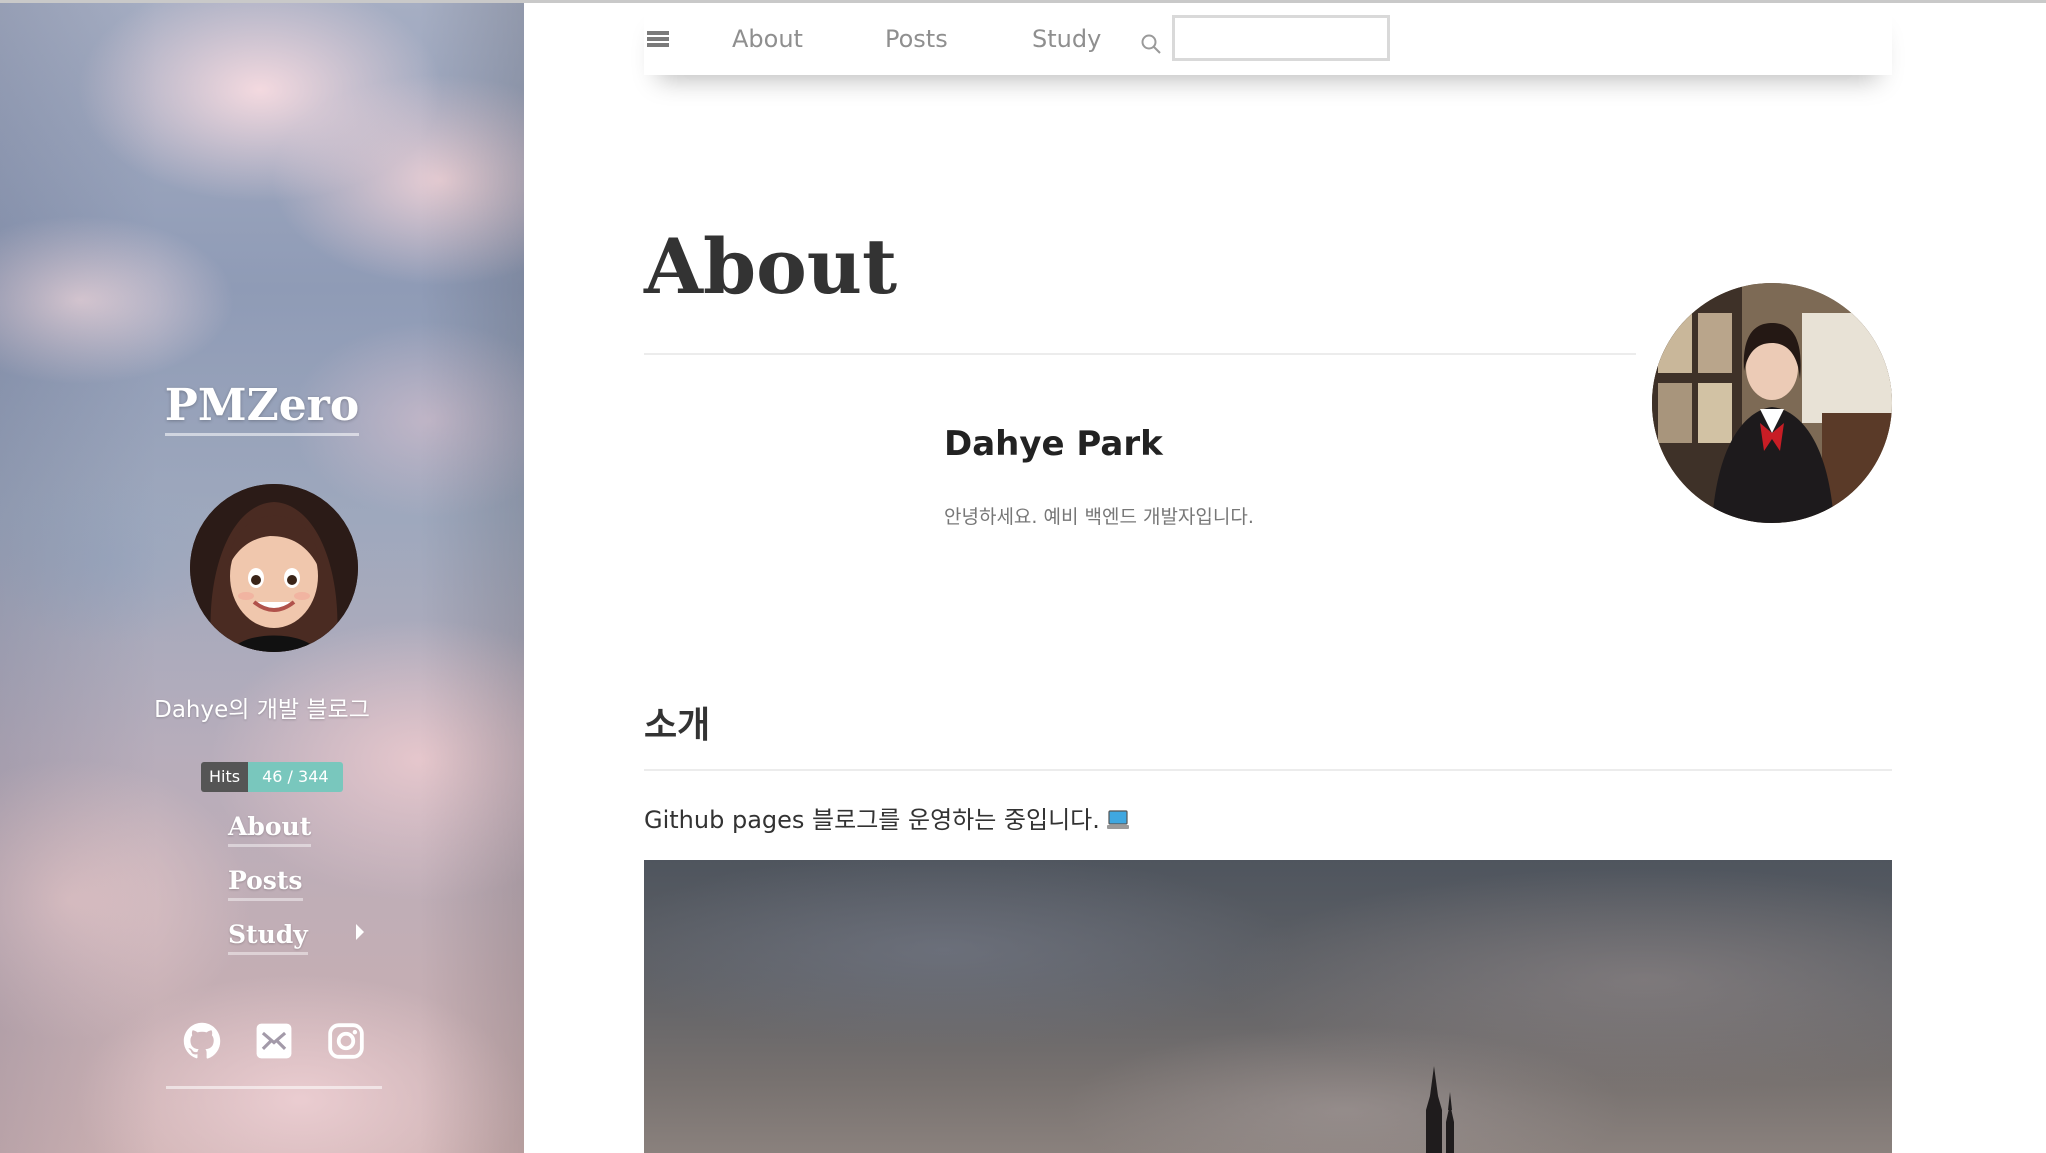 Image resolution: width=2046 pixels, height=1153 pixels. Describe the element at coordinates (1023, 1) in the screenshot. I see `top-border` at that location.